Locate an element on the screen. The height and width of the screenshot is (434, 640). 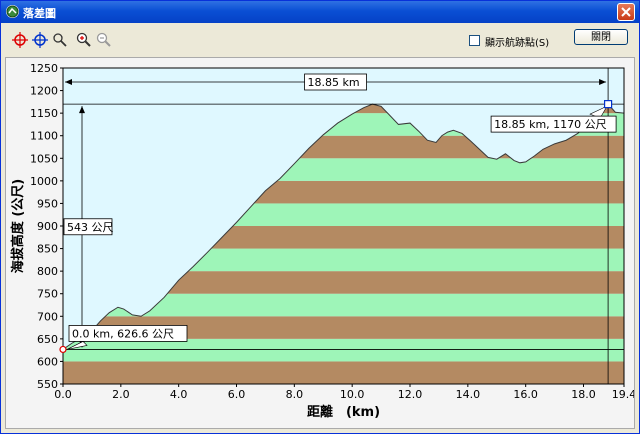
start-point-label: 0.0 km, 626.6 公尺 is located at coordinates (123, 333).